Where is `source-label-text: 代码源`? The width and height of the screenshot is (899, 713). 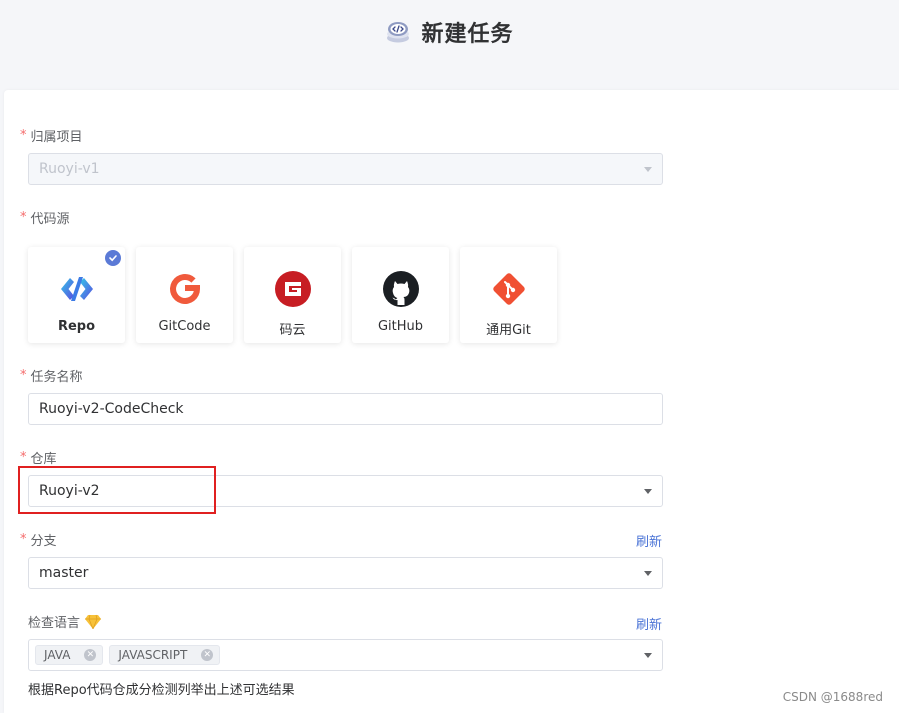 source-label-text: 代码源 is located at coordinates (50, 219).